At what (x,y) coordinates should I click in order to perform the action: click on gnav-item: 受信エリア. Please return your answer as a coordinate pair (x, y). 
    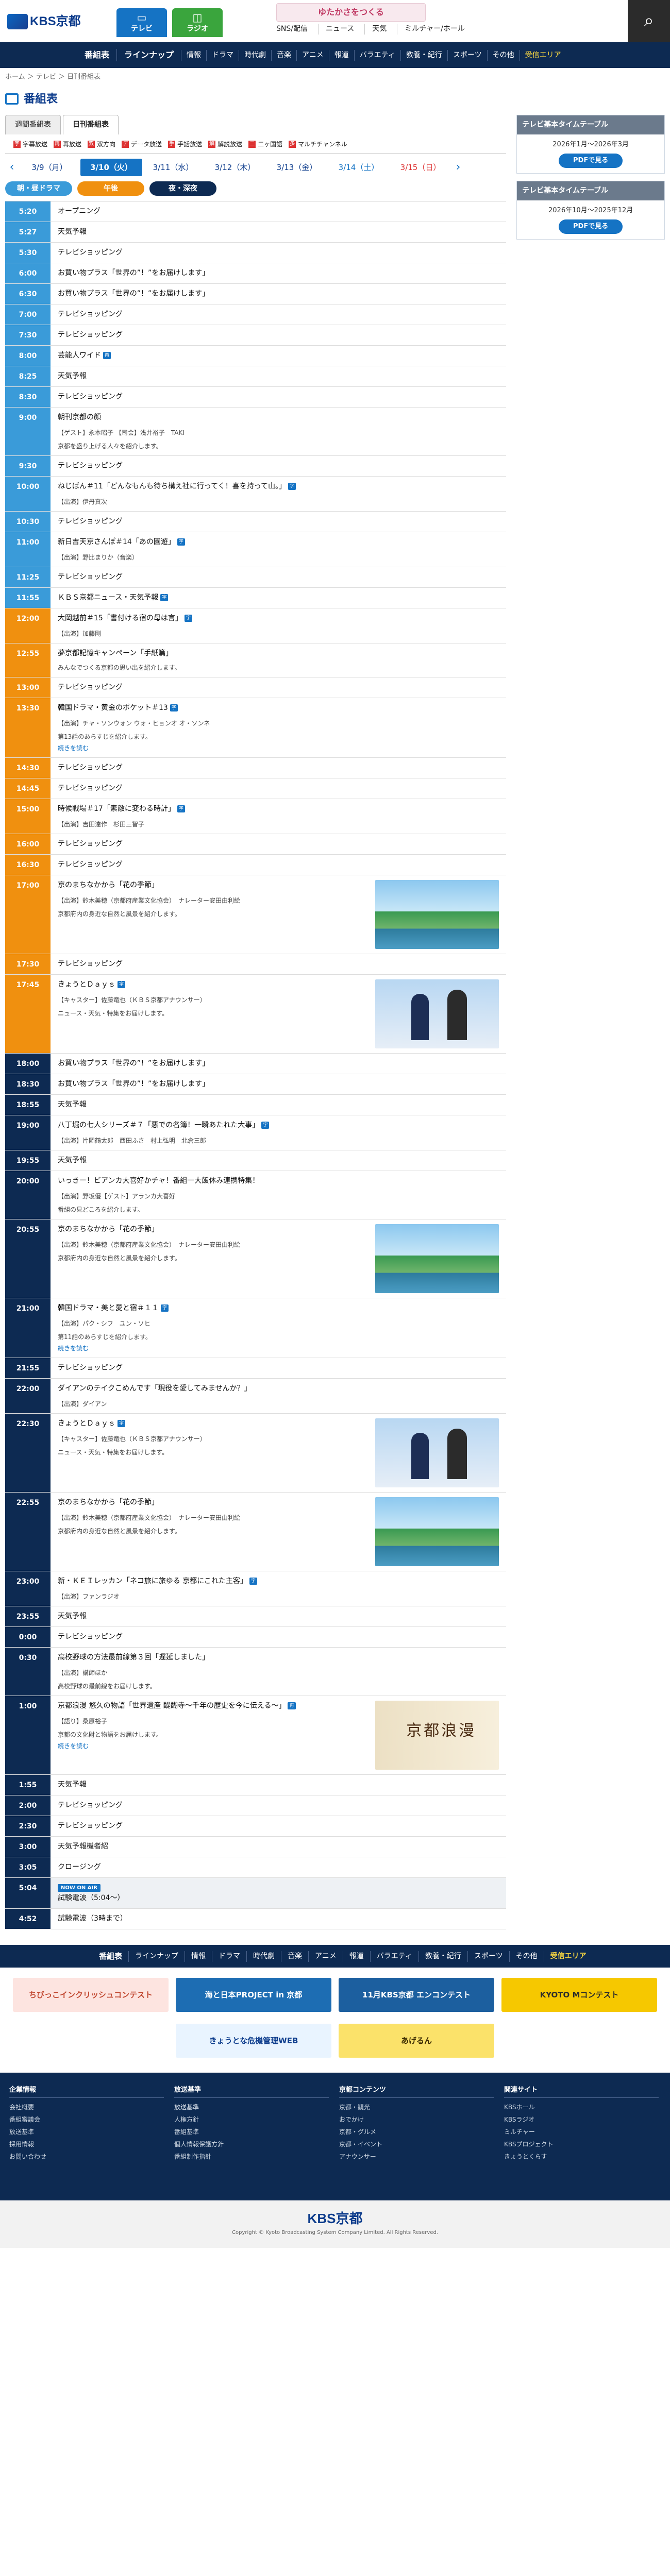
    Looking at the image, I should click on (542, 55).